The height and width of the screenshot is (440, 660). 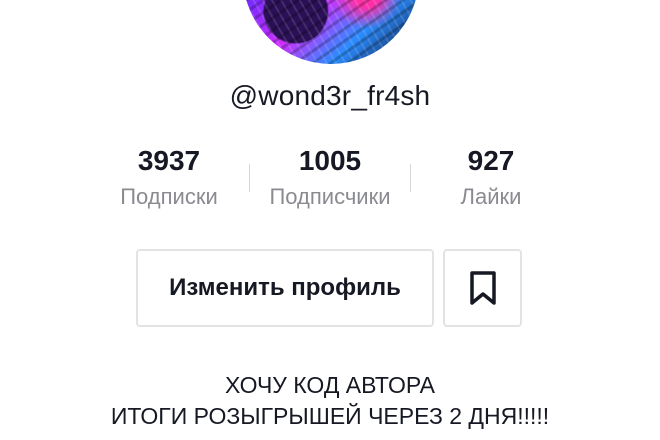 I want to click on stat-followers: 1005 Подписчики, so click(x=330, y=178).